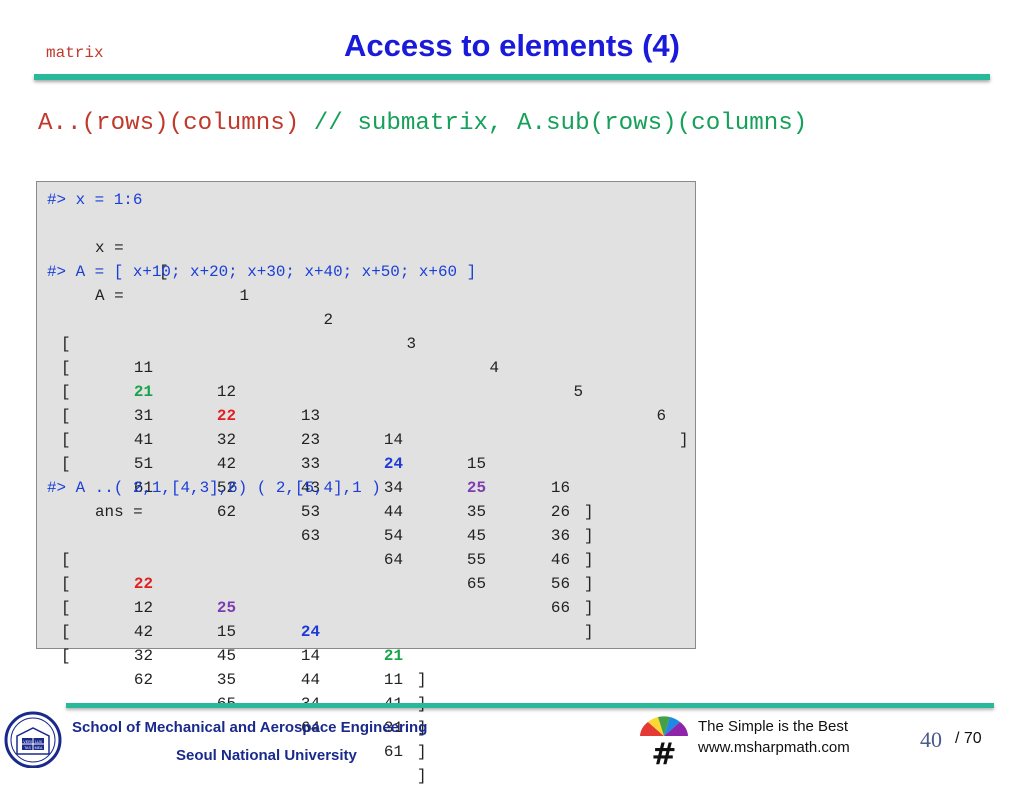 This screenshot has width=1024, height=812. I want to click on ans-cell: 35, so click(226, 680).